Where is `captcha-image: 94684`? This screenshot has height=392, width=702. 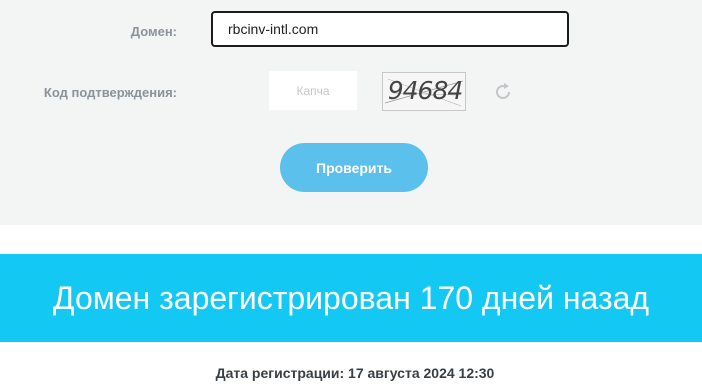 captcha-image: 94684 is located at coordinates (424, 91).